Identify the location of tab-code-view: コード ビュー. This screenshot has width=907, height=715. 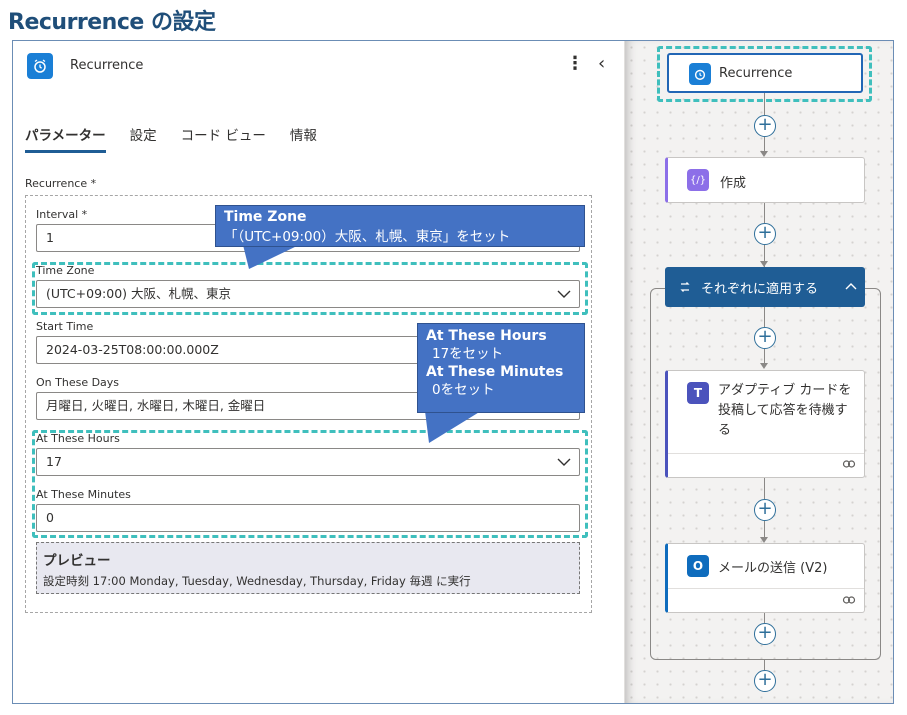
(223, 138).